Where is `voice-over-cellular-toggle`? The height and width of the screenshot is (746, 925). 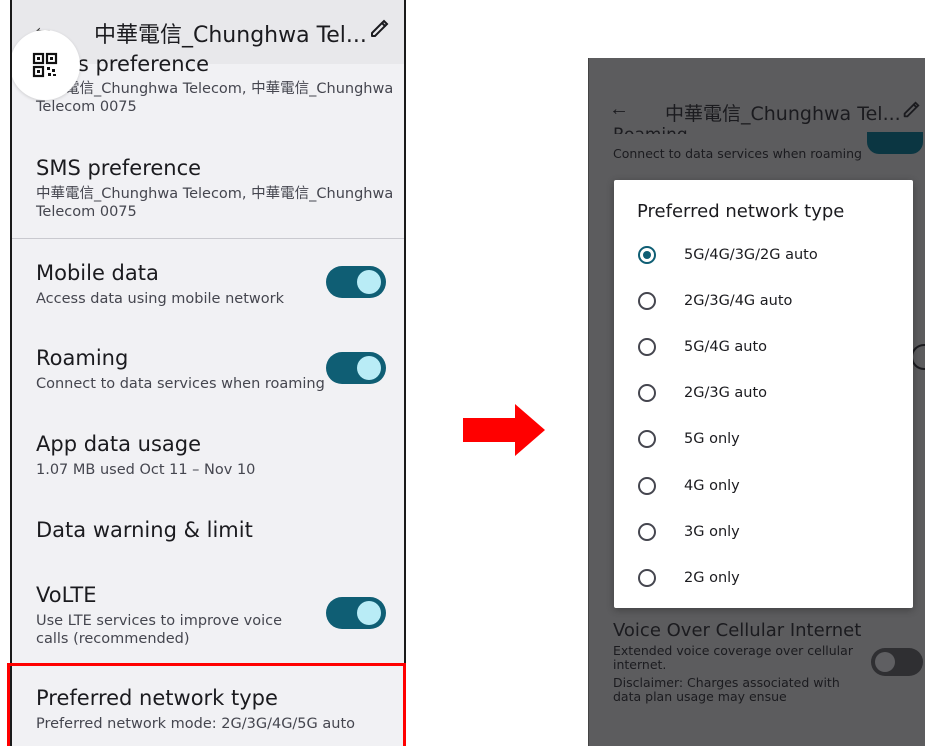 voice-over-cellular-toggle is located at coordinates (897, 662).